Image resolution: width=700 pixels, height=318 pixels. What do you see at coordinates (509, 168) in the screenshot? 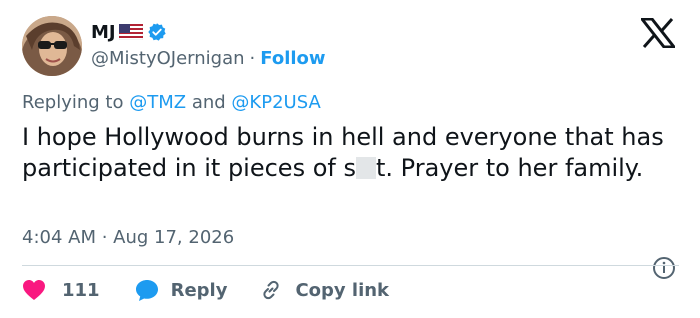
I see `tweet-text-part: t. Prayer to her family.` at bounding box center [509, 168].